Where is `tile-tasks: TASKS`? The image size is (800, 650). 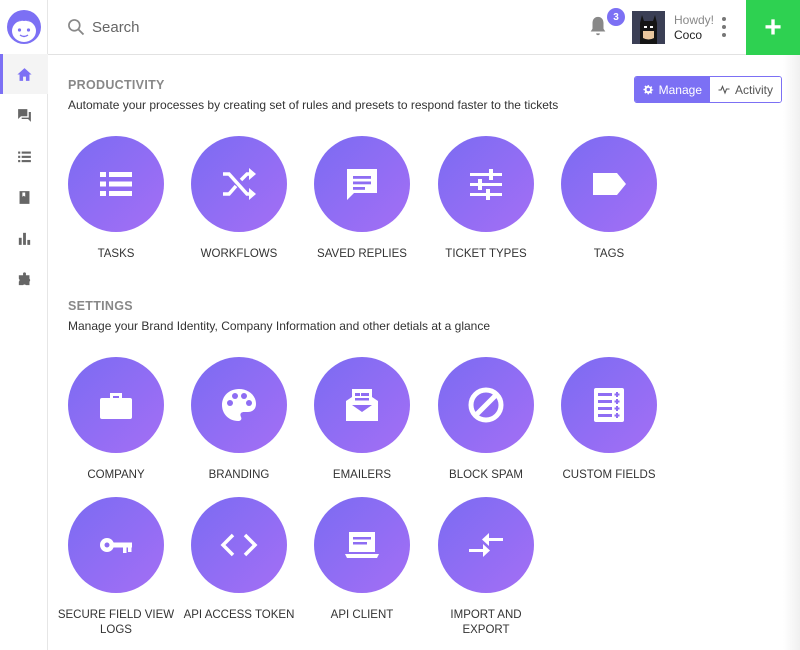
tile-tasks: TASKS is located at coordinates (116, 199).